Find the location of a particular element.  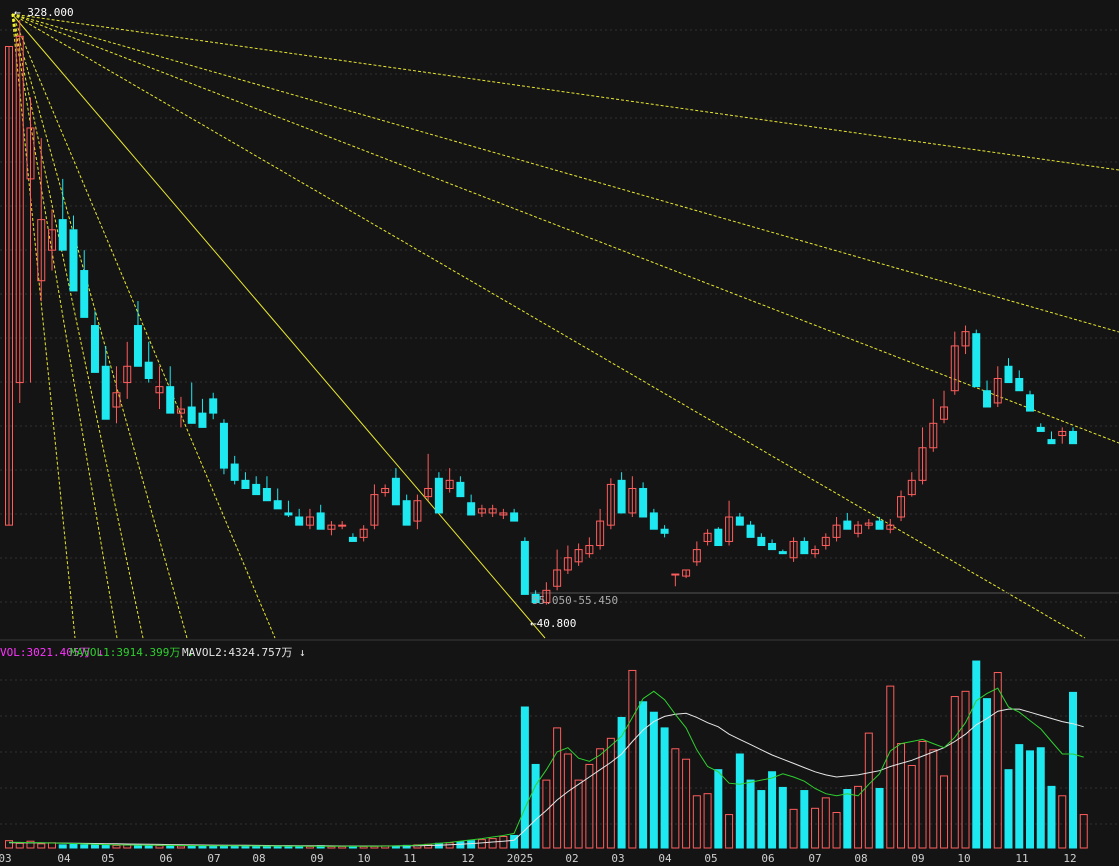

month-tick-label: 06 is located at coordinates (767, 858).